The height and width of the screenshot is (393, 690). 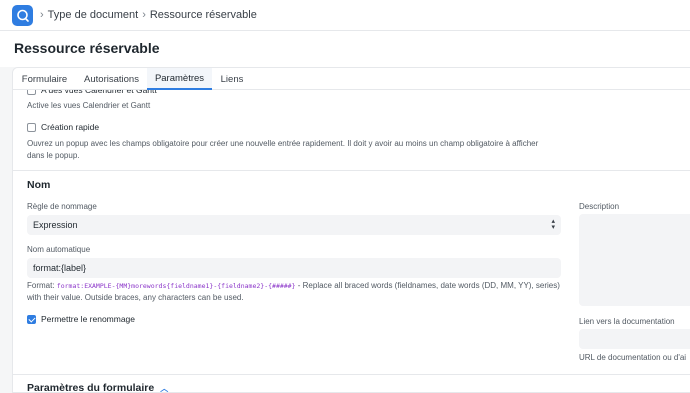 I want to click on format-prefix: Format:, so click(x=41, y=285).